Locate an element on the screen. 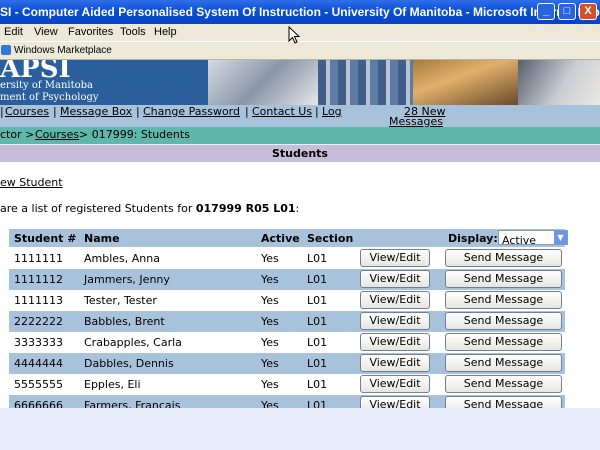 This screenshot has width=600, height=450. maximize-button: □ is located at coordinates (567, 11).